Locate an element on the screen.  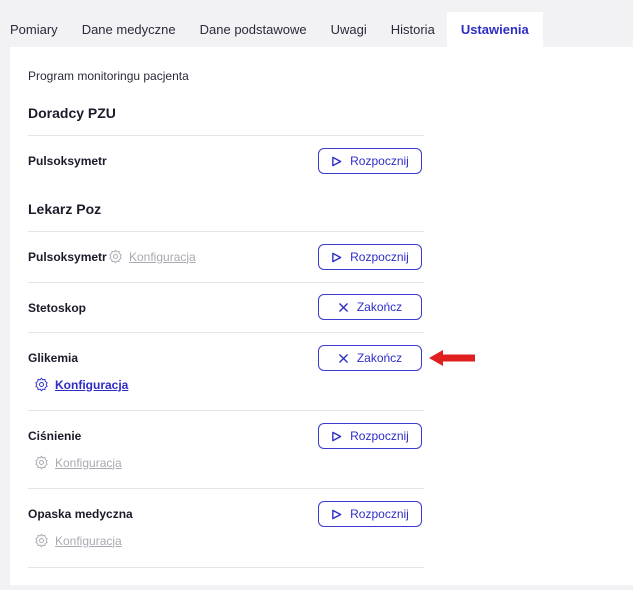
program-row: Stetoskop Zakończ is located at coordinates (226, 307).